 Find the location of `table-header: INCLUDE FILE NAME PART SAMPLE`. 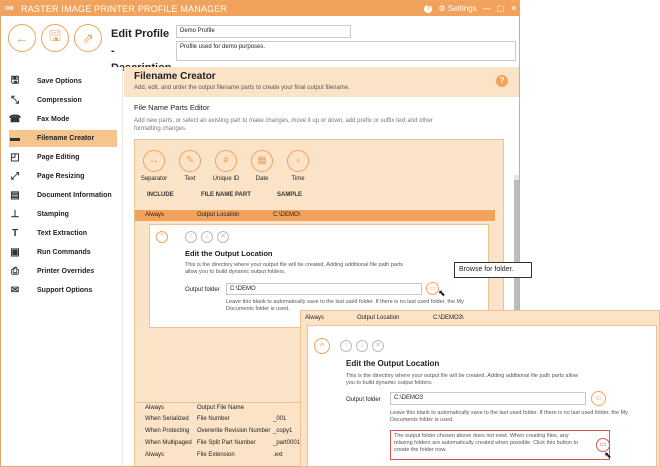

table-header: INCLUDE FILE NAME PART SAMPLE is located at coordinates (320, 197).